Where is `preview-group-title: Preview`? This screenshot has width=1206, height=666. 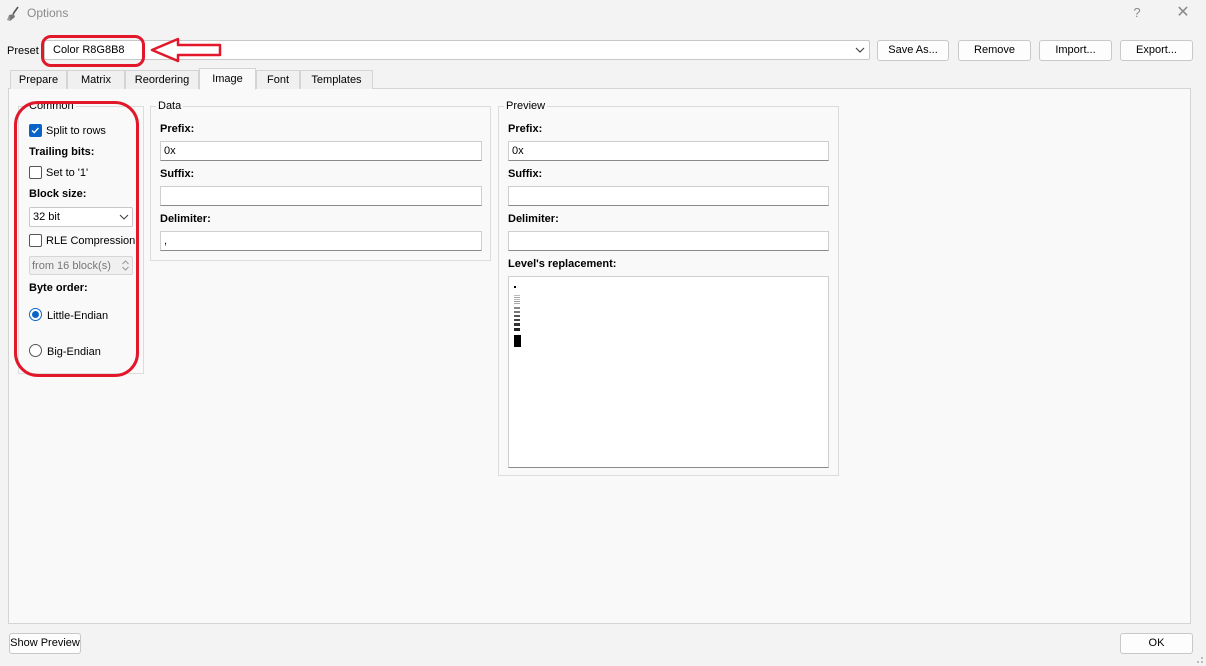 preview-group-title: Preview is located at coordinates (526, 106).